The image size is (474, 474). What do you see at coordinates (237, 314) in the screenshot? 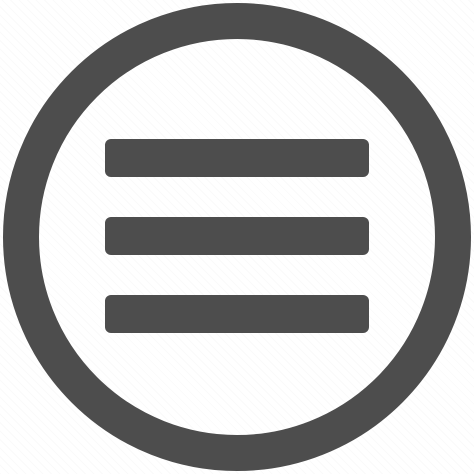
I see `menu-line-bottom` at bounding box center [237, 314].